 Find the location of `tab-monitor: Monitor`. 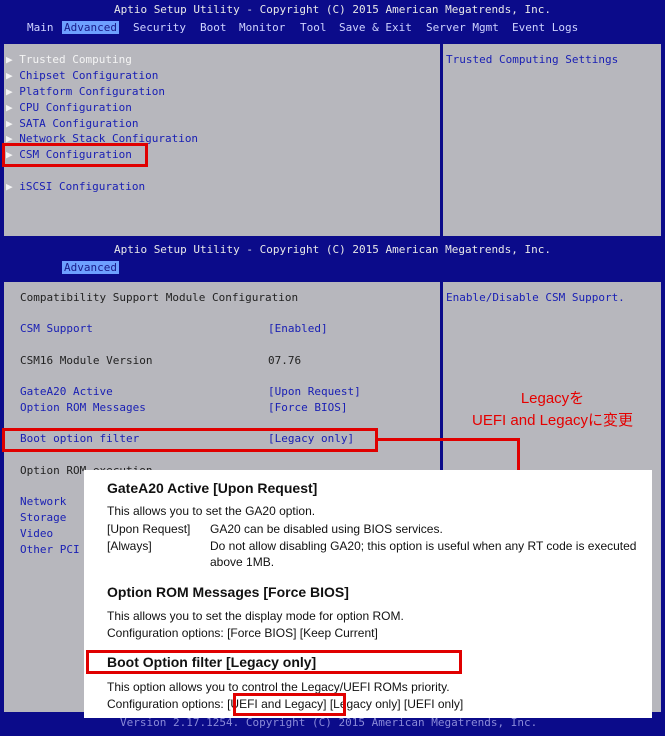

tab-monitor: Monitor is located at coordinates (262, 27).